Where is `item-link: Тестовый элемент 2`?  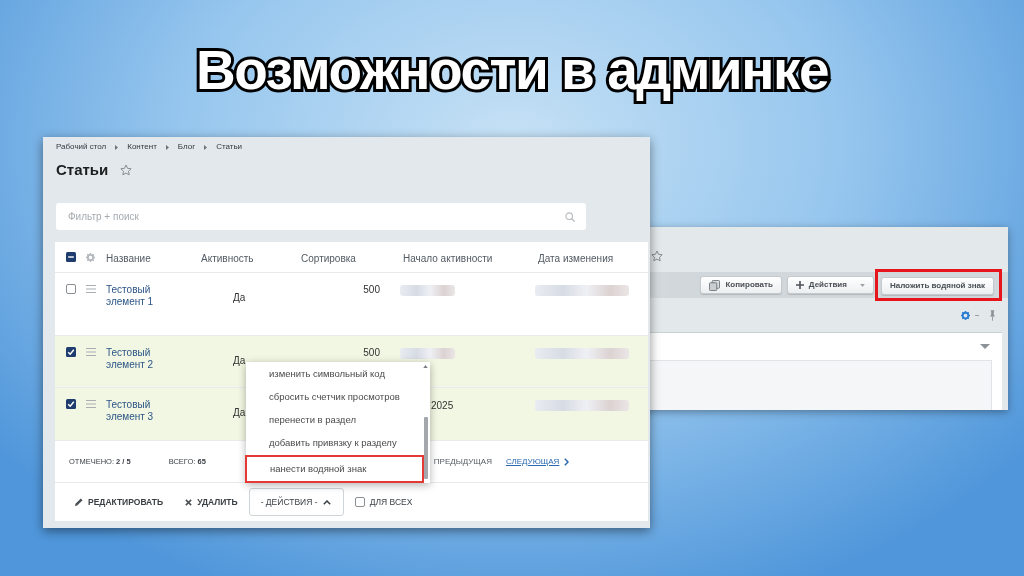 item-link: Тестовый элемент 2 is located at coordinates (137, 359).